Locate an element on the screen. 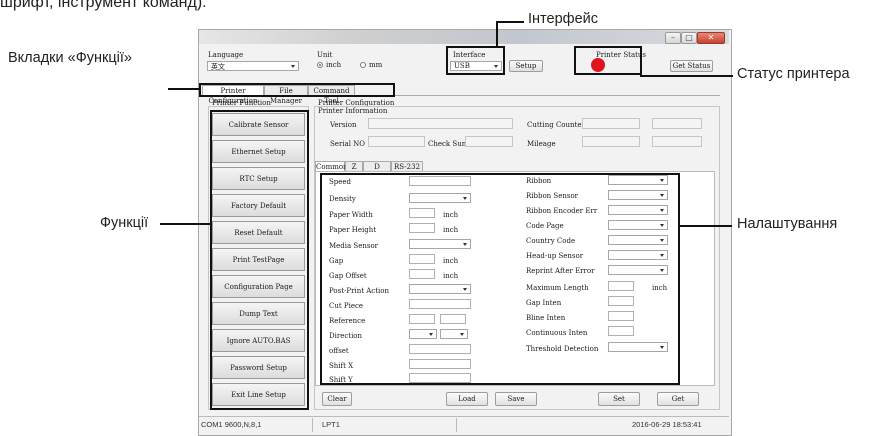 This screenshot has height=436, width=891. get-status-button: Get Status is located at coordinates (691, 66).